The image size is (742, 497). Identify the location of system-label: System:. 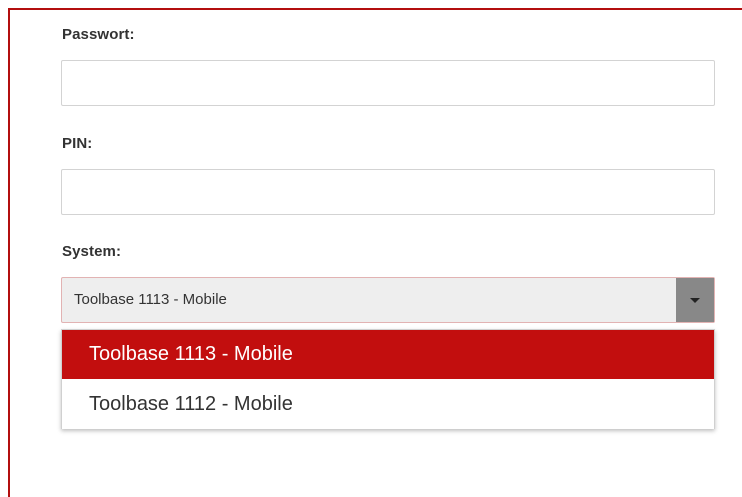
(92, 251).